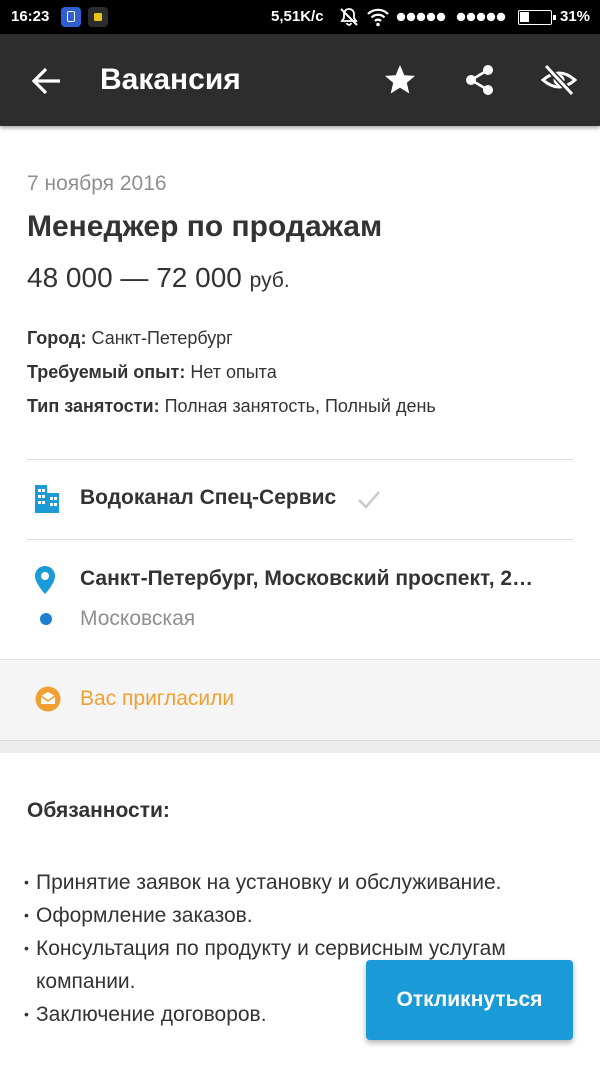  What do you see at coordinates (170, 79) in the screenshot?
I see `page-title: Вакансия` at bounding box center [170, 79].